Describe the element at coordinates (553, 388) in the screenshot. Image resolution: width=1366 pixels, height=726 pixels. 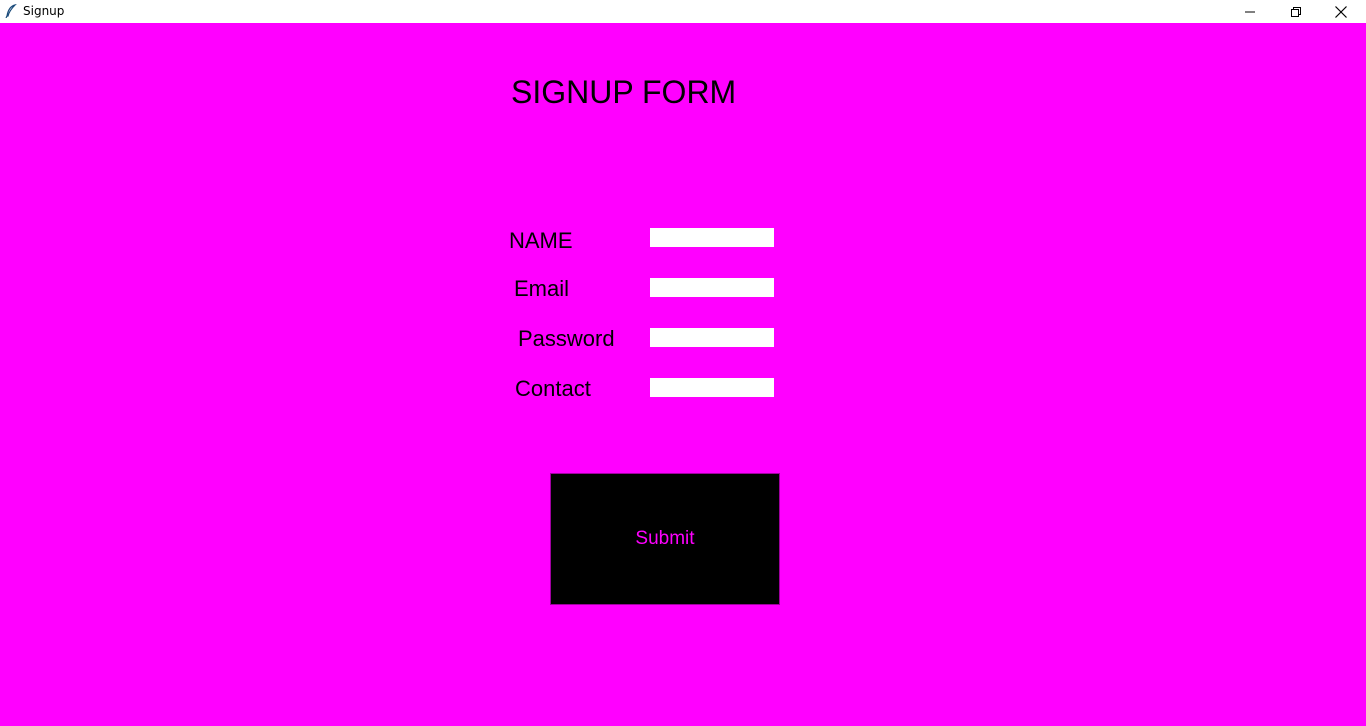
I see `contact-label: Contact` at that location.